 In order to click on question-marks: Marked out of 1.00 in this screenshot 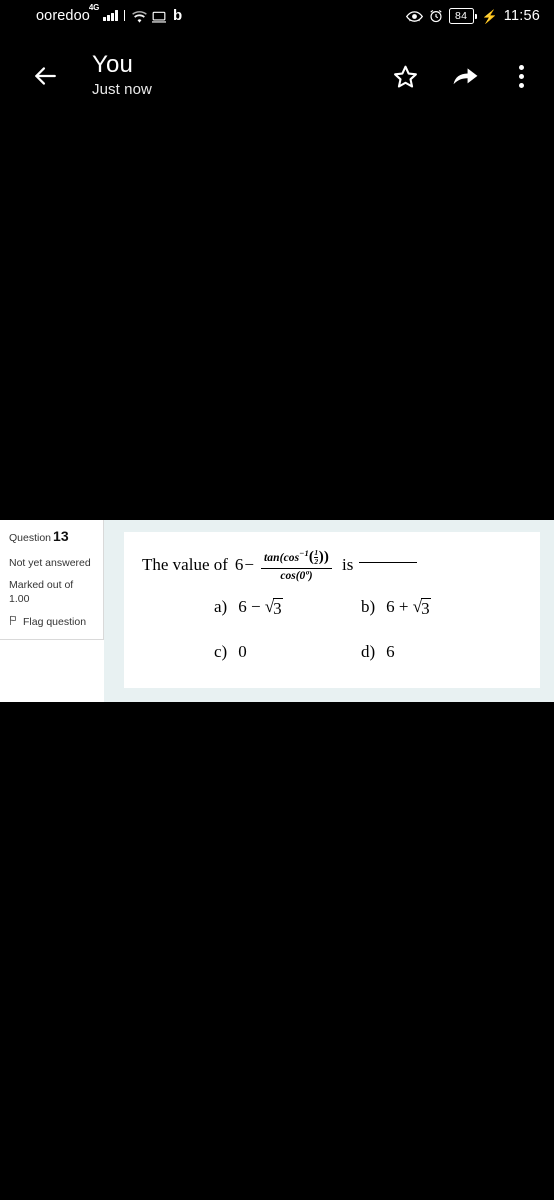, I will do `click(51, 592)`.